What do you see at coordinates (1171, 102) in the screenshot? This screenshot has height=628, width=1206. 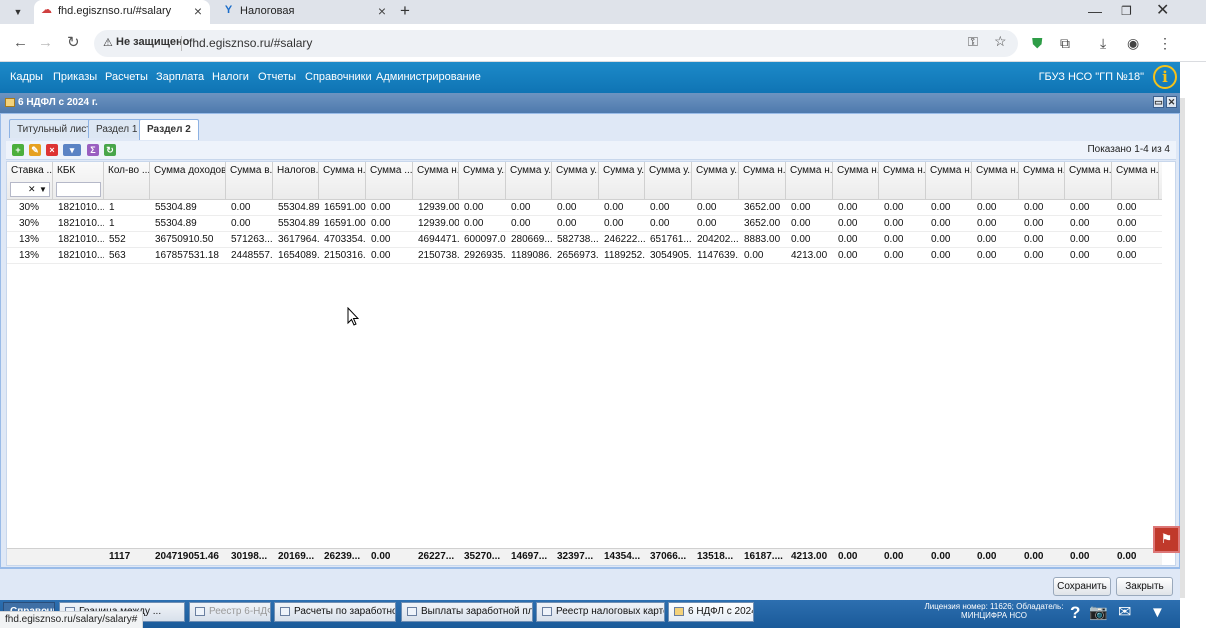 I see `close-panel-icon: ✕` at bounding box center [1171, 102].